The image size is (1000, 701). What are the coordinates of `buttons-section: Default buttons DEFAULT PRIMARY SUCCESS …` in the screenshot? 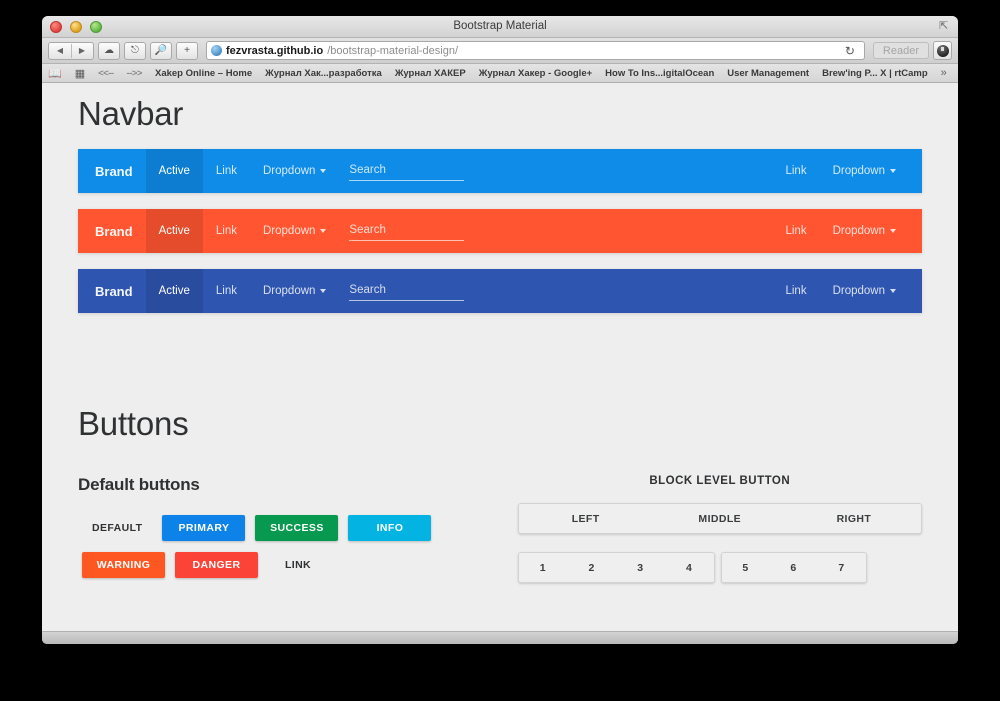 It's located at (500, 532).